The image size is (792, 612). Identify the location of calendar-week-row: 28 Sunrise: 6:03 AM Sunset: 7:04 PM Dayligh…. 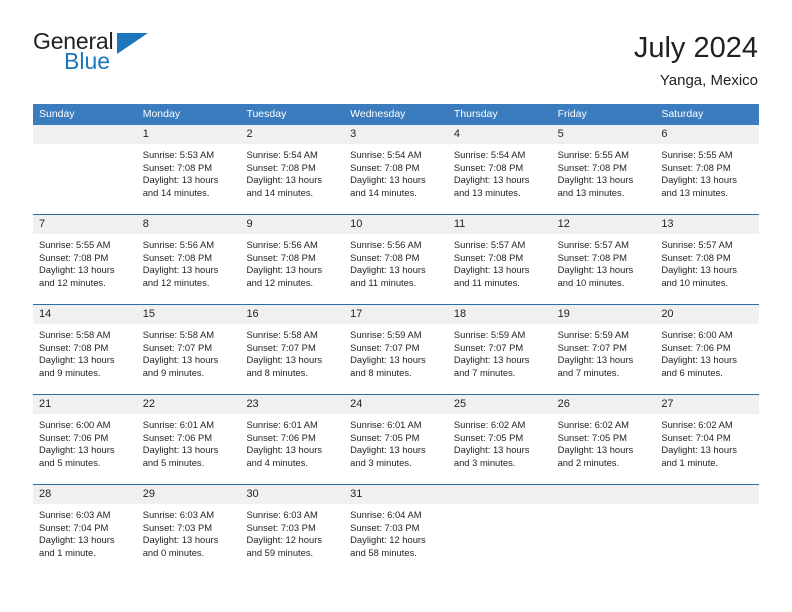
(396, 529).